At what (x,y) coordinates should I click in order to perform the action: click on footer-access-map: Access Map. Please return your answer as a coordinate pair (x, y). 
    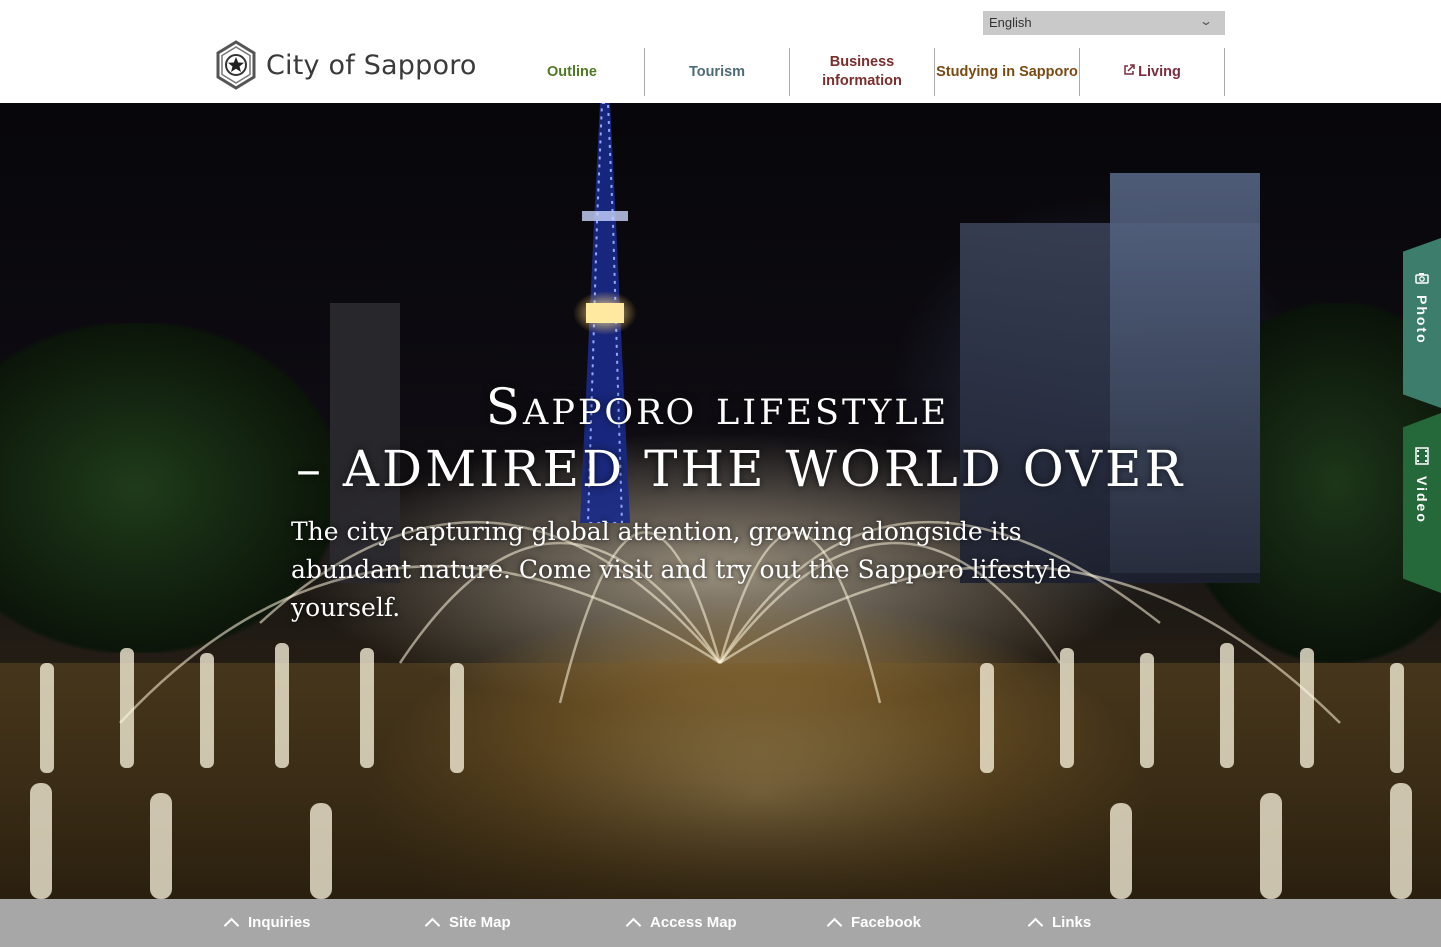
    Looking at the image, I should click on (681, 923).